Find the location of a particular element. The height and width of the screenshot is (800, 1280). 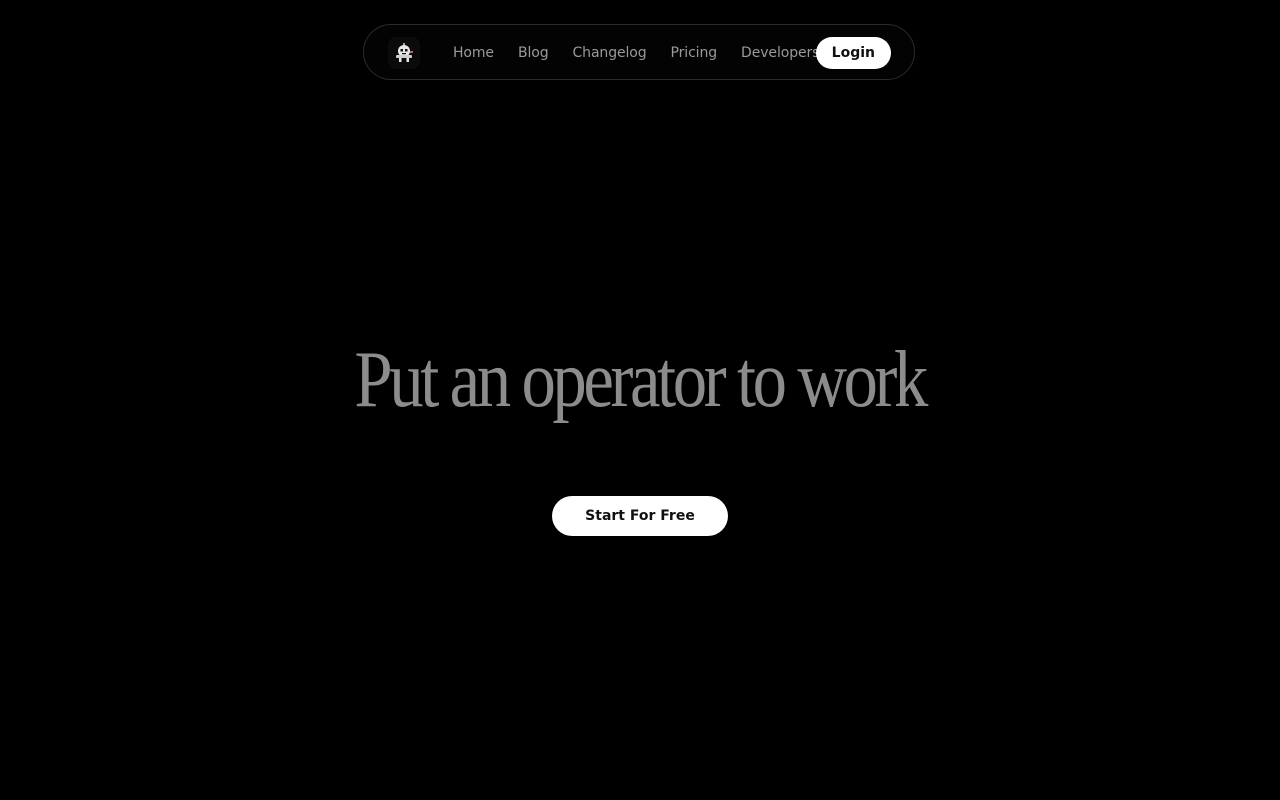

start-for-free-button: Start For Free is located at coordinates (640, 516).